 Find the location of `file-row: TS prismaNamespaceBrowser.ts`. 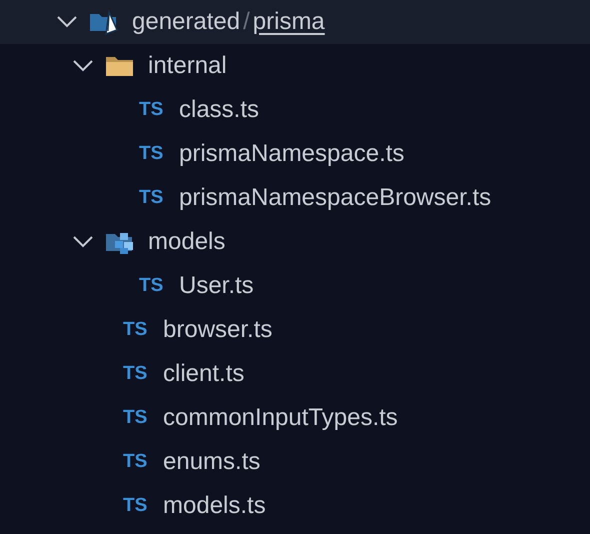

file-row: TS prismaNamespaceBrowser.ts is located at coordinates (295, 198).